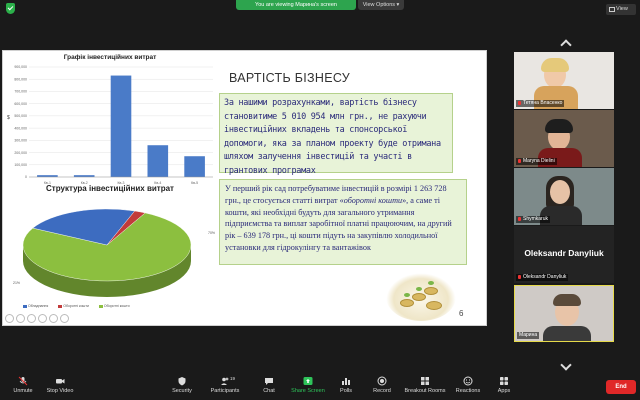 This screenshot has width=640, height=400. Describe the element at coordinates (20, 128) in the screenshot. I see `y-tick-label: 400,000` at that location.